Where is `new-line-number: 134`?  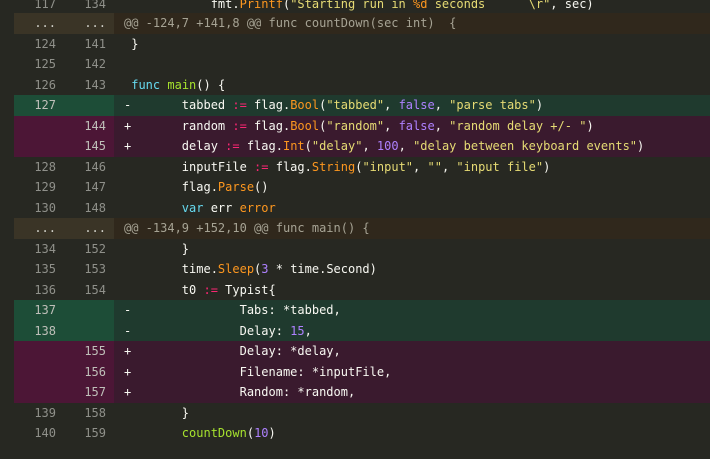
new-line-number: 134 is located at coordinates (89, 6).